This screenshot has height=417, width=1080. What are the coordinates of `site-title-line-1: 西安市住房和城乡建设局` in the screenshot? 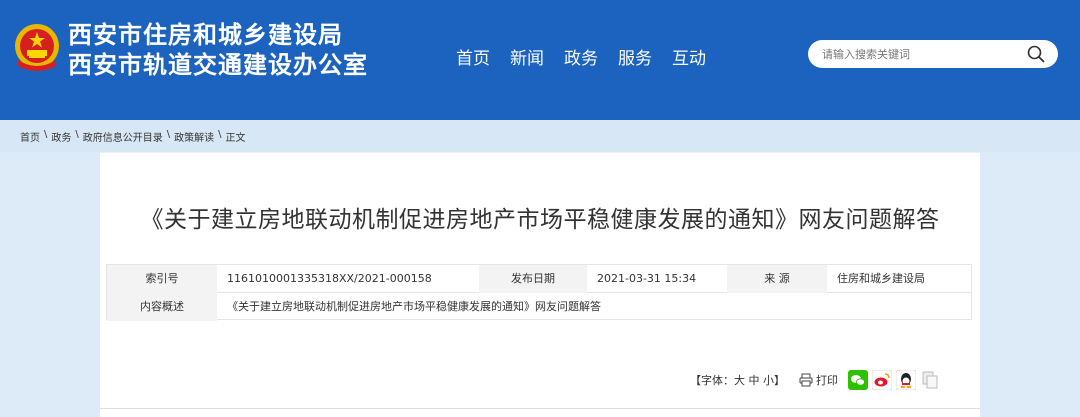 It's located at (205, 35).